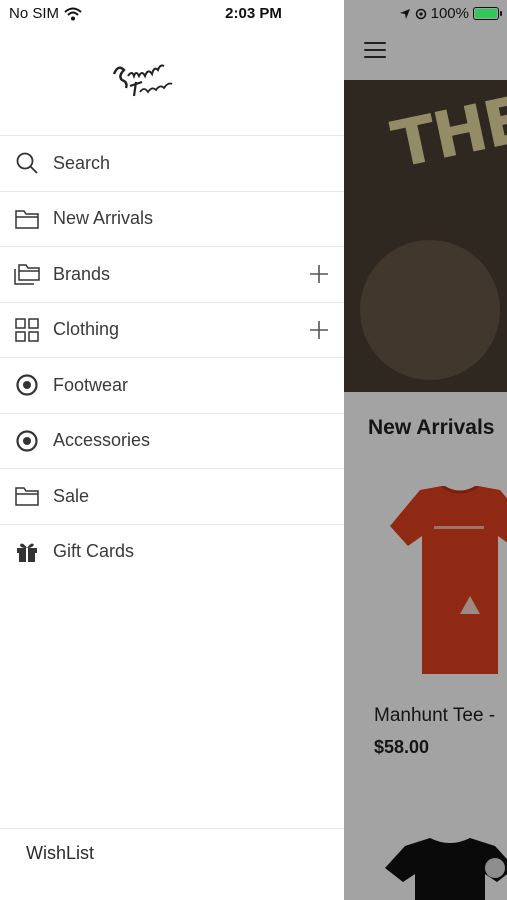  What do you see at coordinates (27, 163) in the screenshot?
I see `search-icon` at bounding box center [27, 163].